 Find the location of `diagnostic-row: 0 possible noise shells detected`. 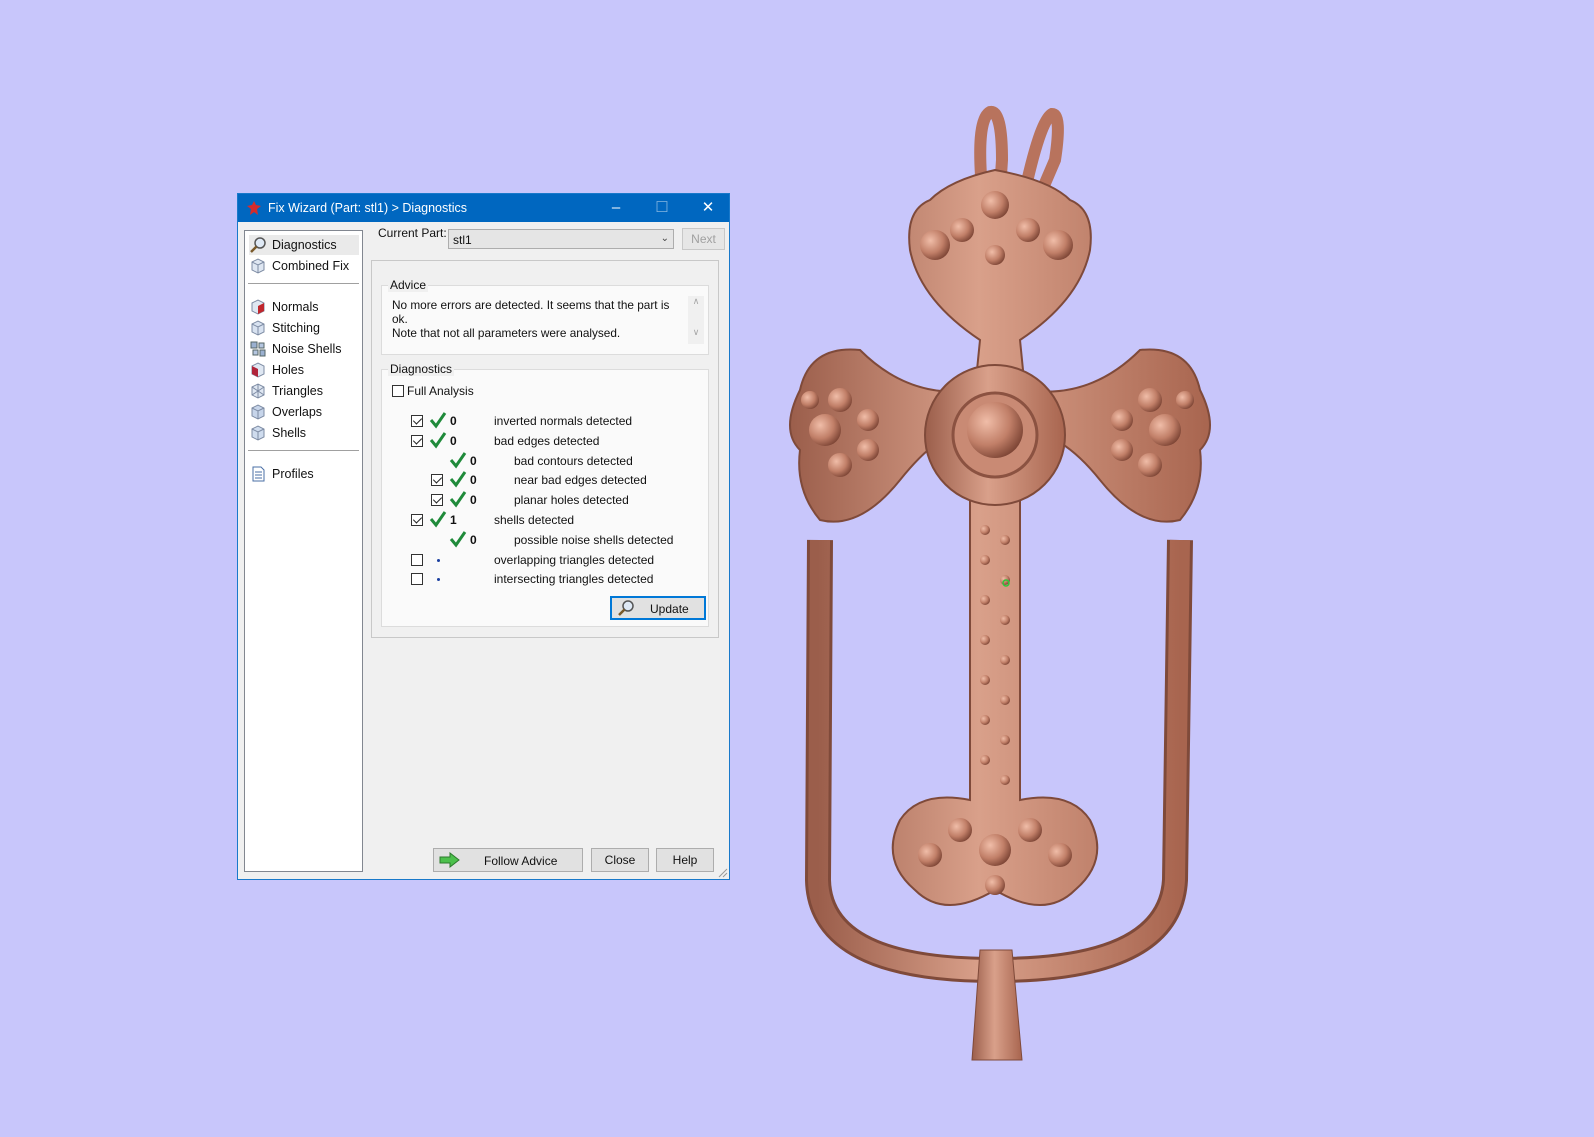

diagnostic-row: 0 possible noise shells detected is located at coordinates (542, 540).